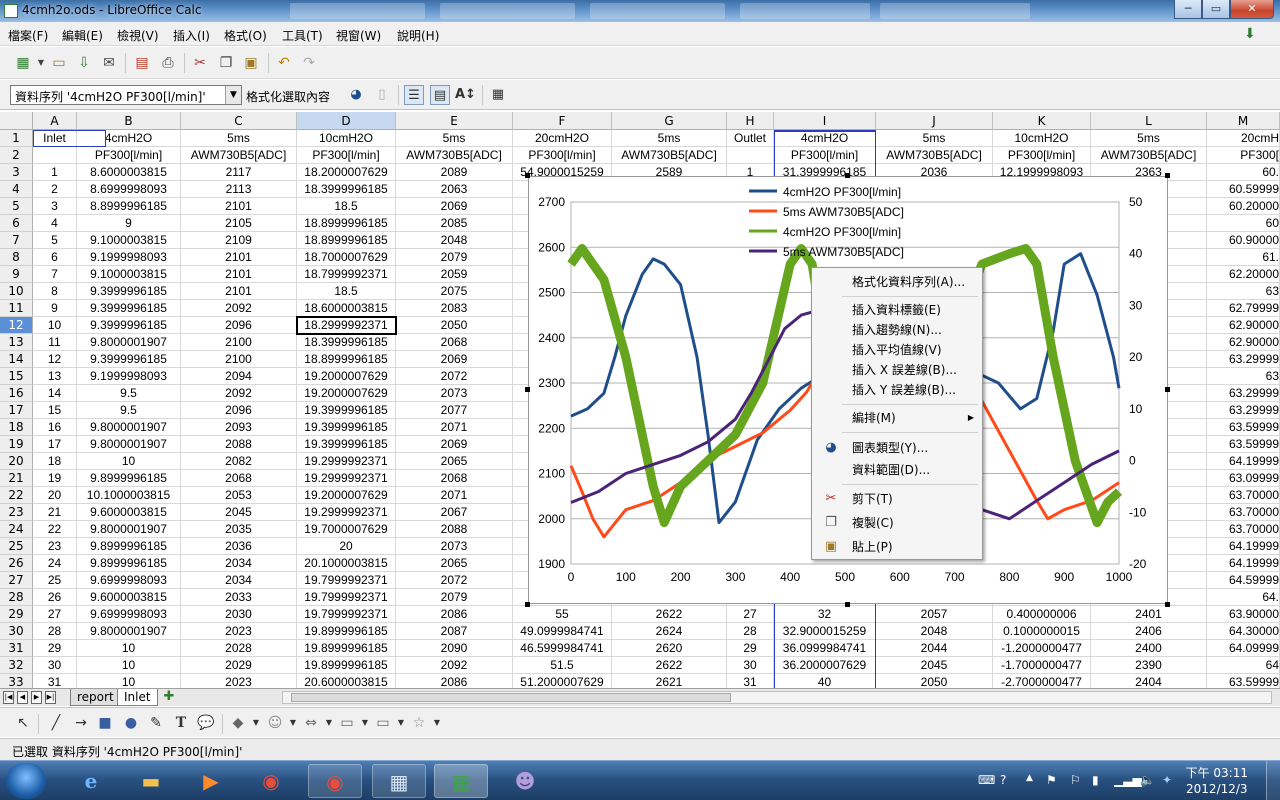 This screenshot has width=1280, height=800. Describe the element at coordinates (16, 359) in the screenshot. I see `row-header: 14` at that location.